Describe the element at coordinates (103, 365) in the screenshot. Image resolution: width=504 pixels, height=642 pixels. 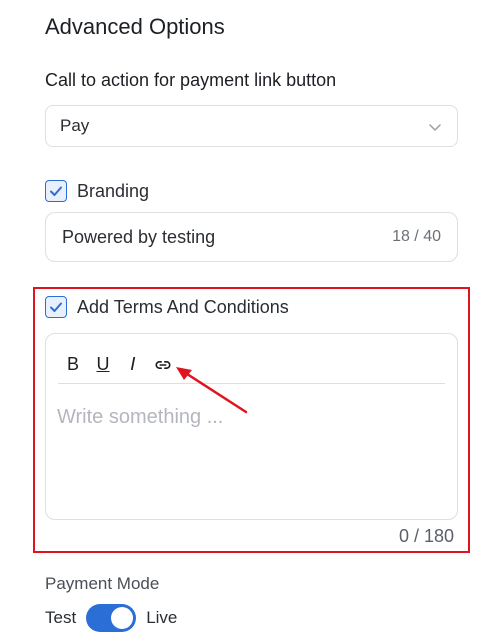
I see `underline-button: U` at that location.